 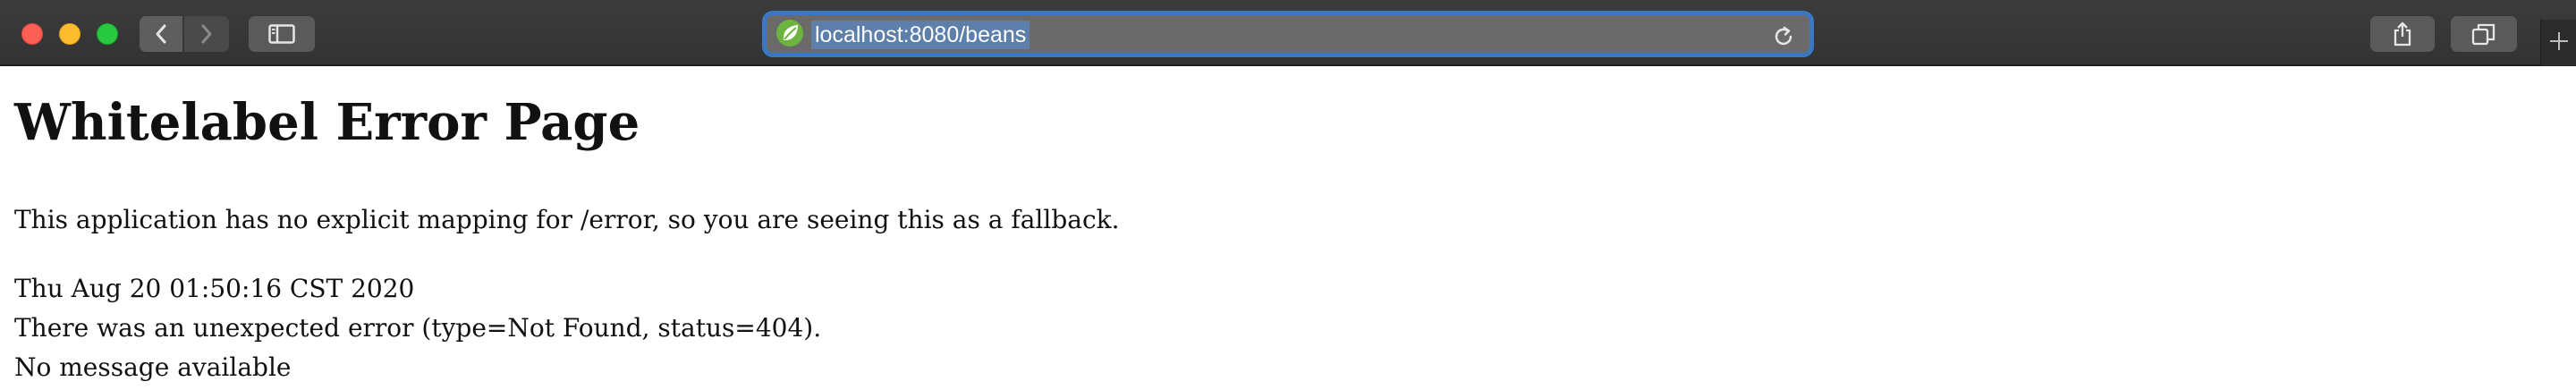 I want to click on plus-icon, so click(x=2559, y=43).